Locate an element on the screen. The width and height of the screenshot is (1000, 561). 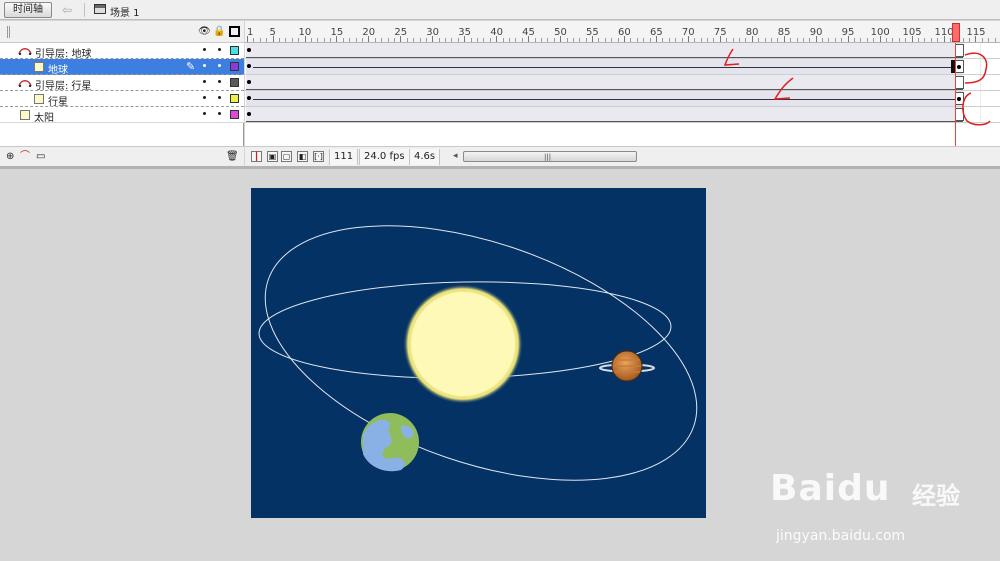
pencil-icon: ✎ is located at coordinates (191, 66).